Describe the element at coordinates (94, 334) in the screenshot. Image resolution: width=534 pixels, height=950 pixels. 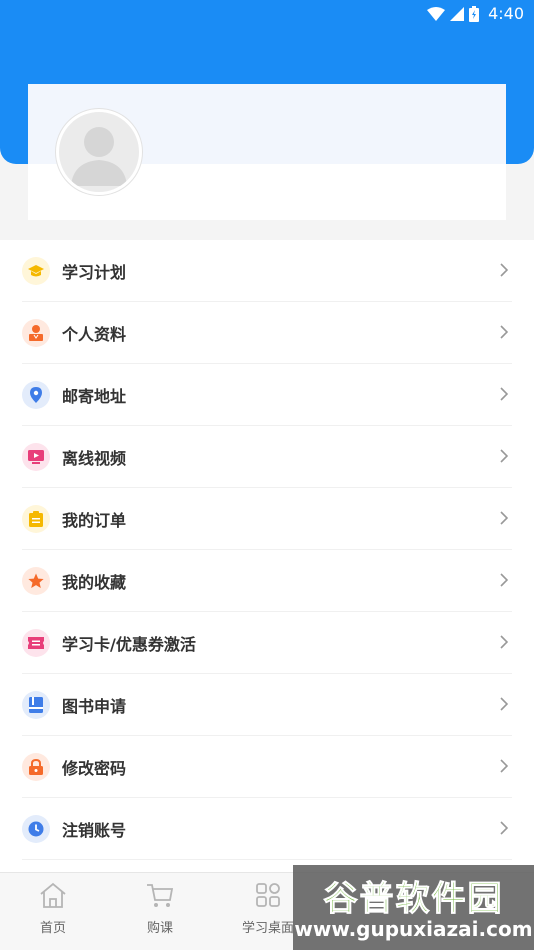
I see `menu-item-label: 个人资料` at that location.